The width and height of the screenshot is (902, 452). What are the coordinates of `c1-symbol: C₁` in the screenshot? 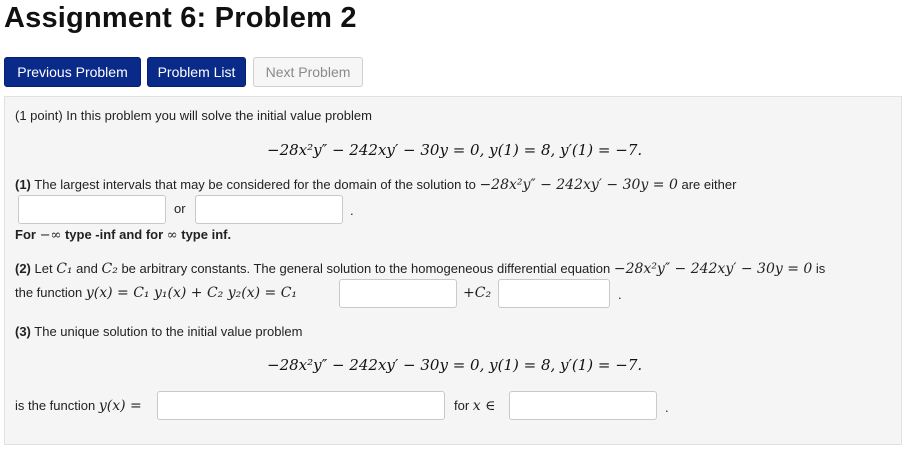 It's located at (64, 269).